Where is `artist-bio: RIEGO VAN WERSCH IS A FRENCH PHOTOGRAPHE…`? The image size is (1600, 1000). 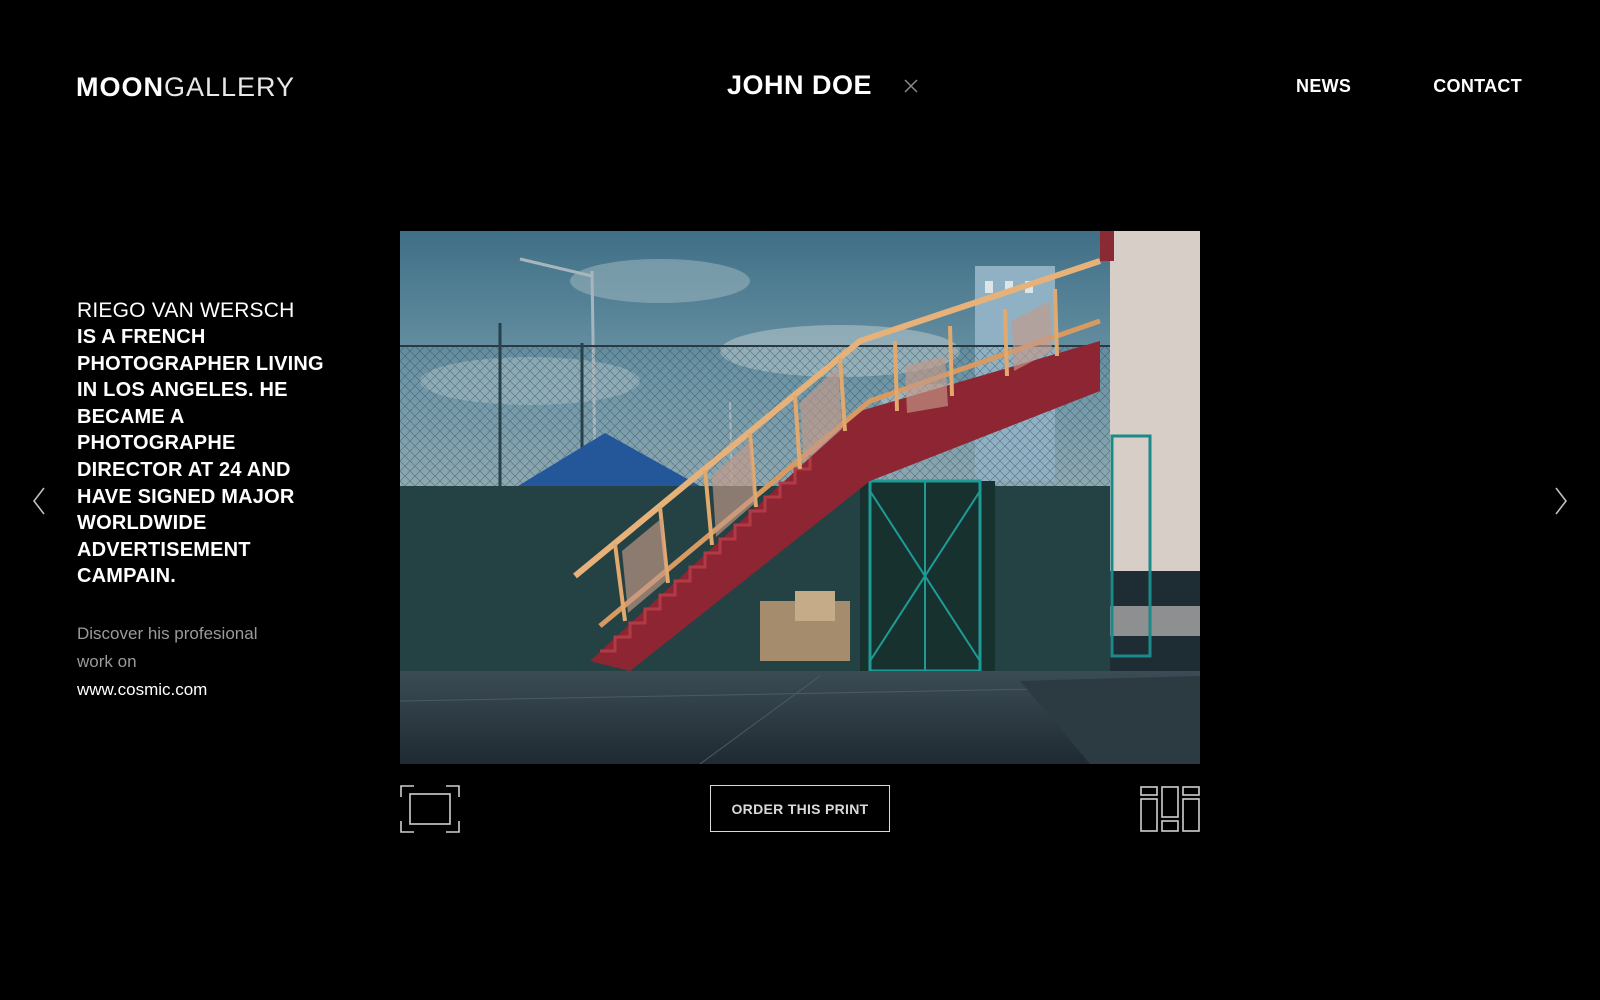
artist-bio: RIEGO VAN WERSCH IS A FRENCH PHOTOGRAPHE… is located at coordinates (202, 501).